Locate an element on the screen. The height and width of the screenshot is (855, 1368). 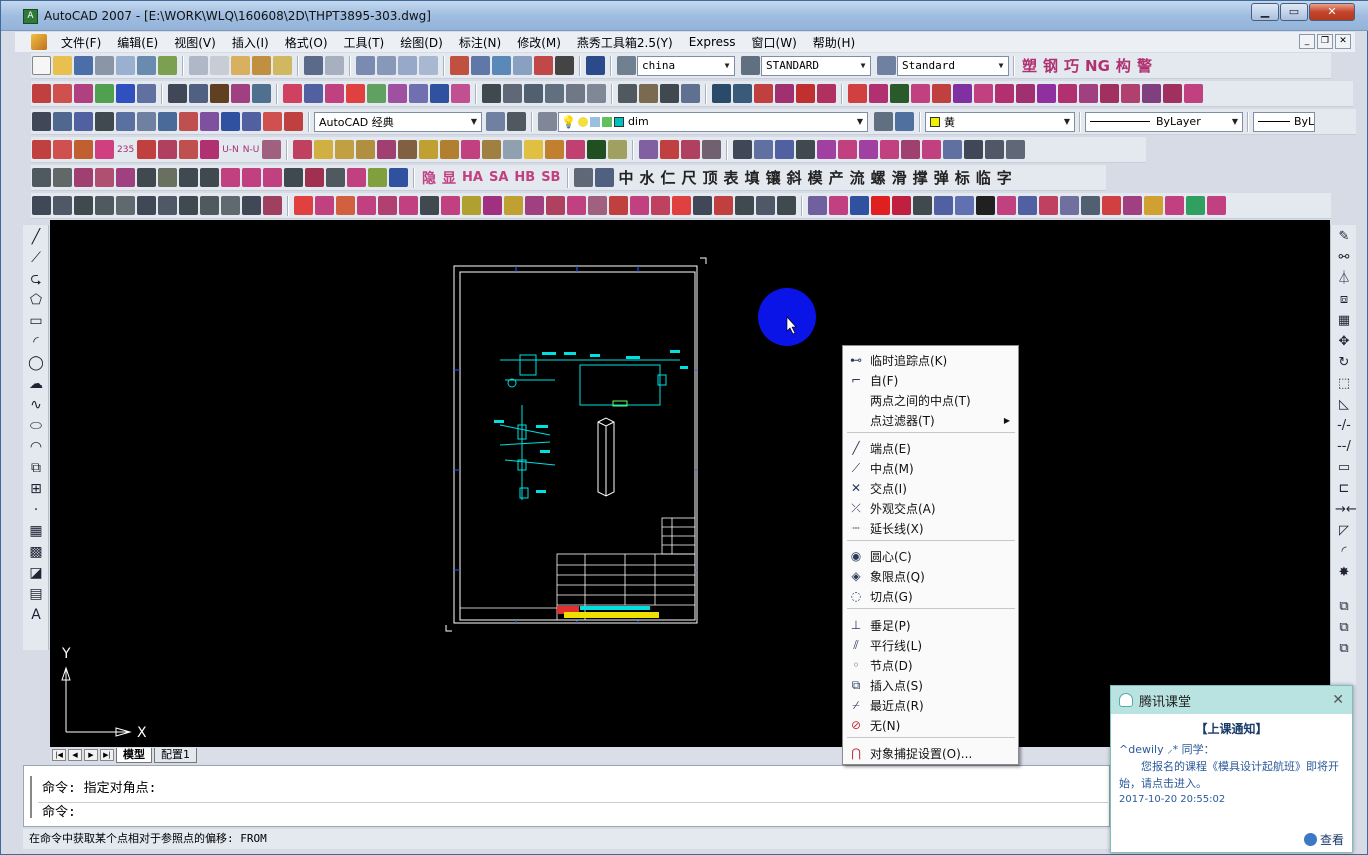
tool-ak-icon is located at coordinates (450, 205).